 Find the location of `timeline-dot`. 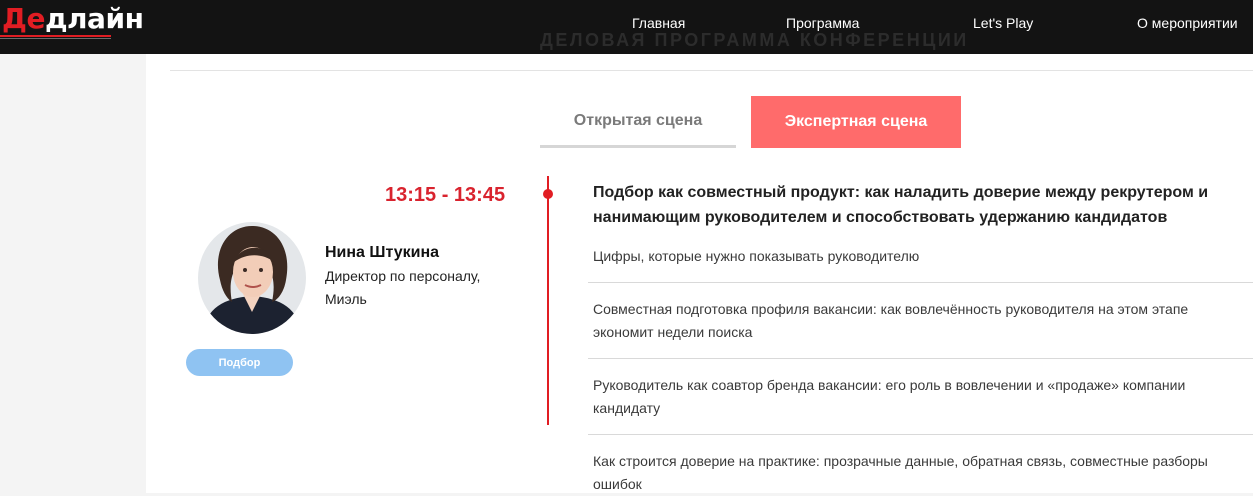

timeline-dot is located at coordinates (548, 194).